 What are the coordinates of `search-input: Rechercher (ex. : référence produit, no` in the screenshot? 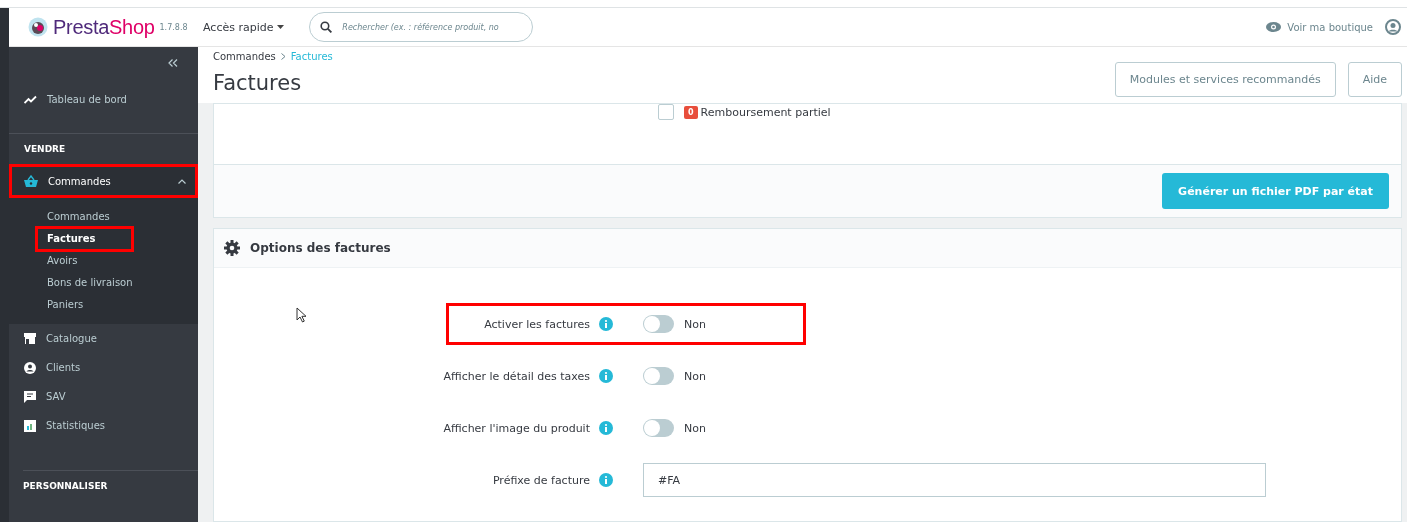 It's located at (431, 27).